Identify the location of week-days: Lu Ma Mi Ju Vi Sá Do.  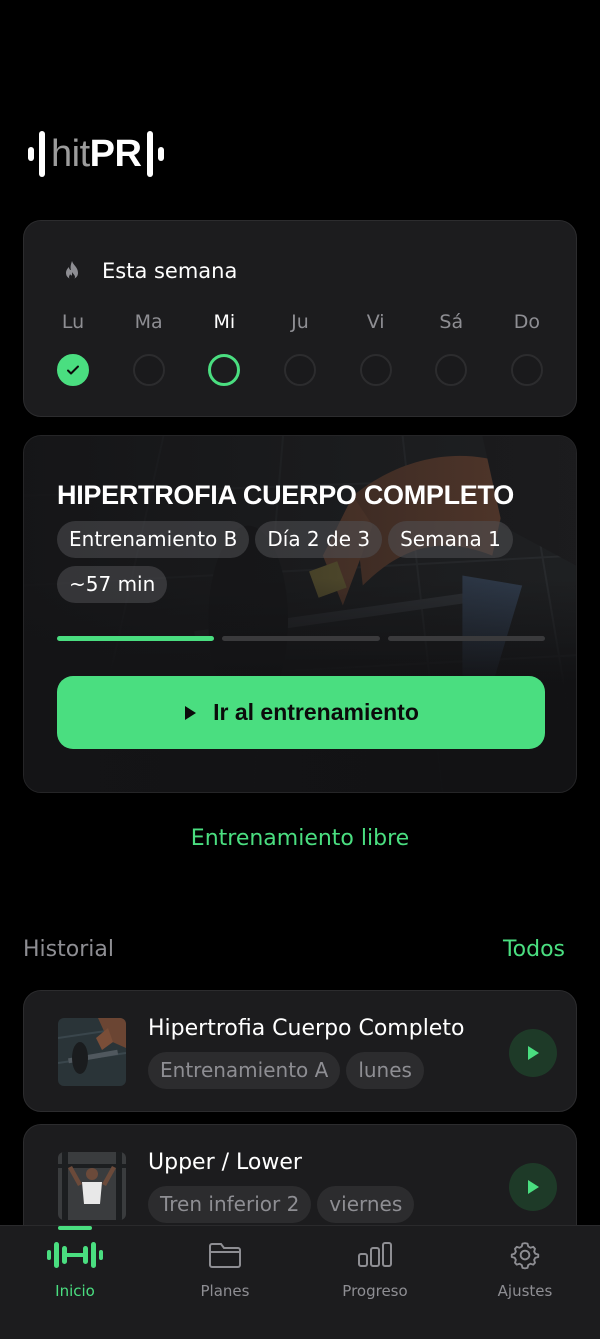
(300, 348).